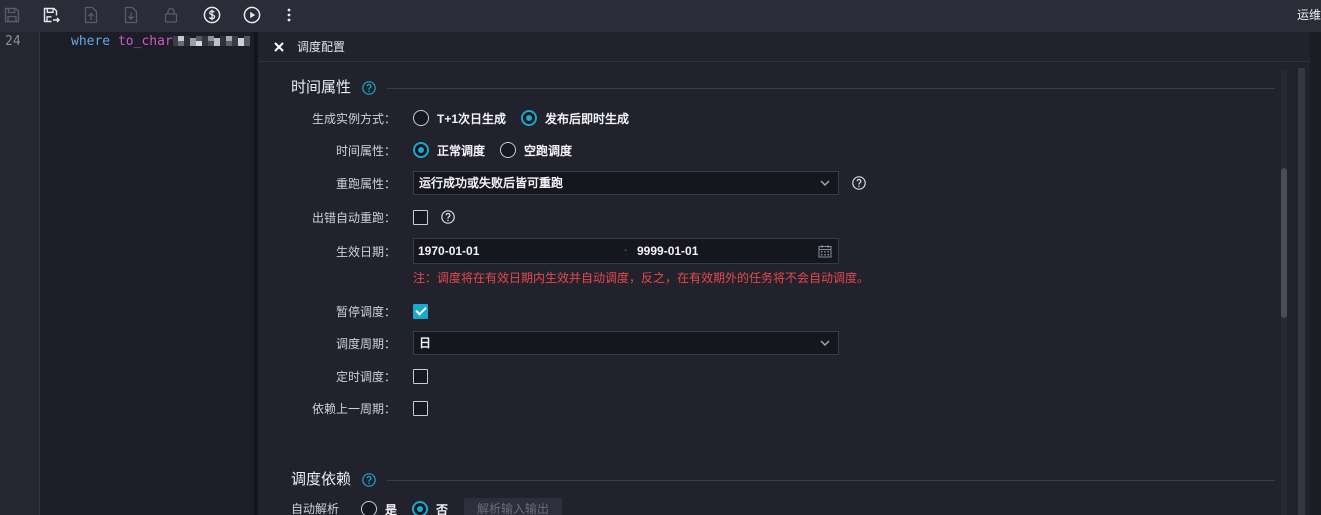 Image resolution: width=1321 pixels, height=515 pixels. I want to click on outer-scrollbar, so click(1301, 291).